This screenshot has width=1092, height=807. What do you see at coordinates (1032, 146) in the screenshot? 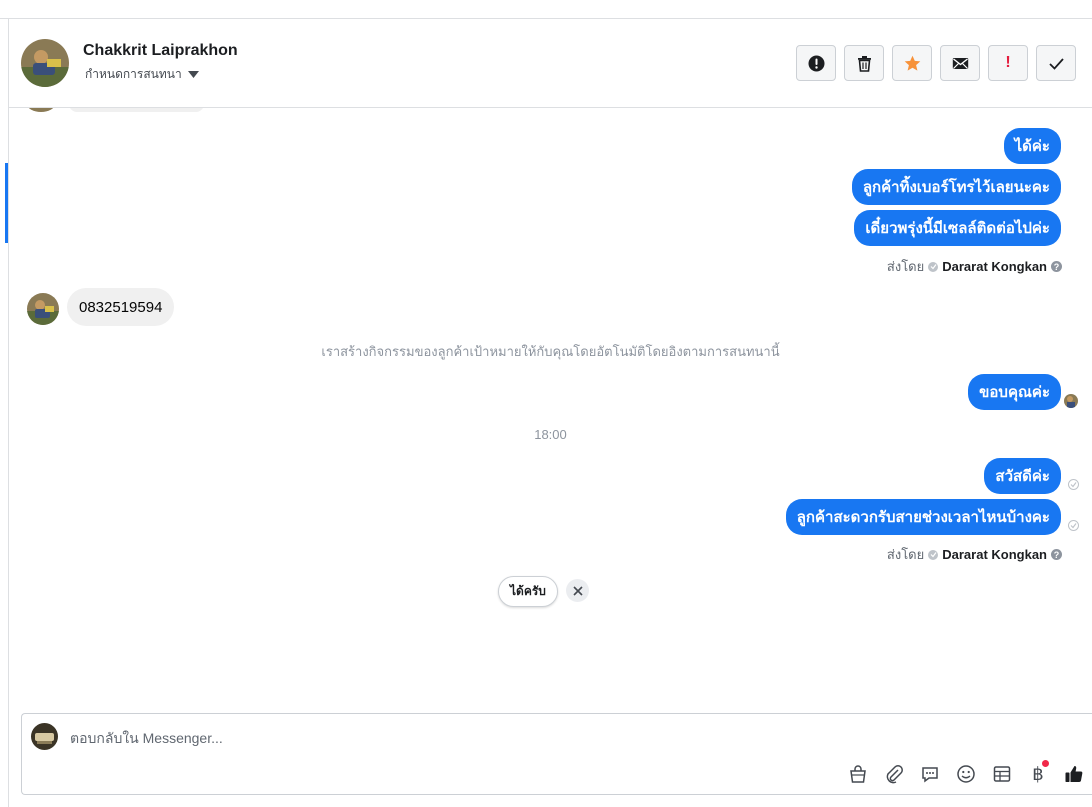
I see `outgoing-message: ได้ค่ะ` at bounding box center [1032, 146].